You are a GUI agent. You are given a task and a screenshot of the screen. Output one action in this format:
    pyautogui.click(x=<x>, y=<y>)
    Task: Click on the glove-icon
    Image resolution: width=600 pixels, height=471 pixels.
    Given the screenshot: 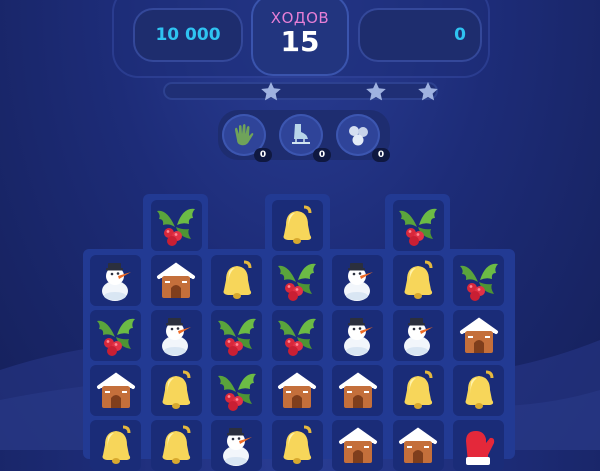 What is the action you would take?
    pyautogui.click(x=244, y=135)
    